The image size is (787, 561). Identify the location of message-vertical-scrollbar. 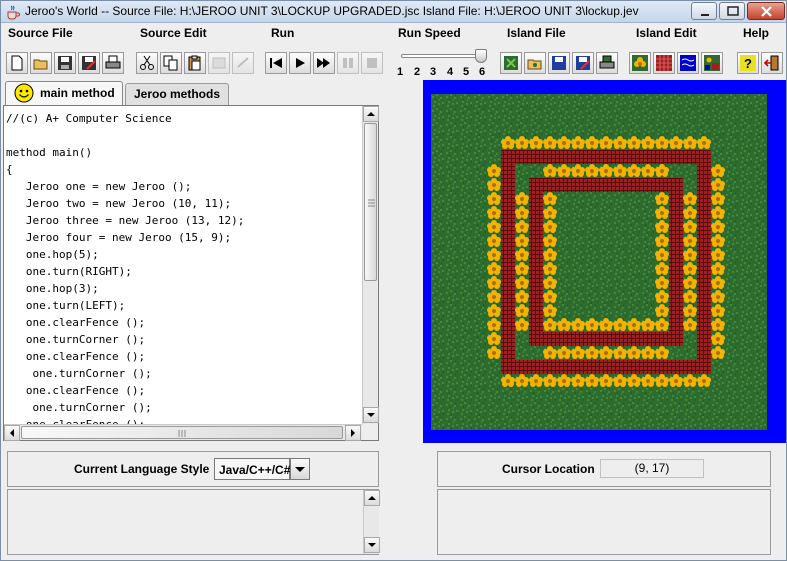
(371, 522).